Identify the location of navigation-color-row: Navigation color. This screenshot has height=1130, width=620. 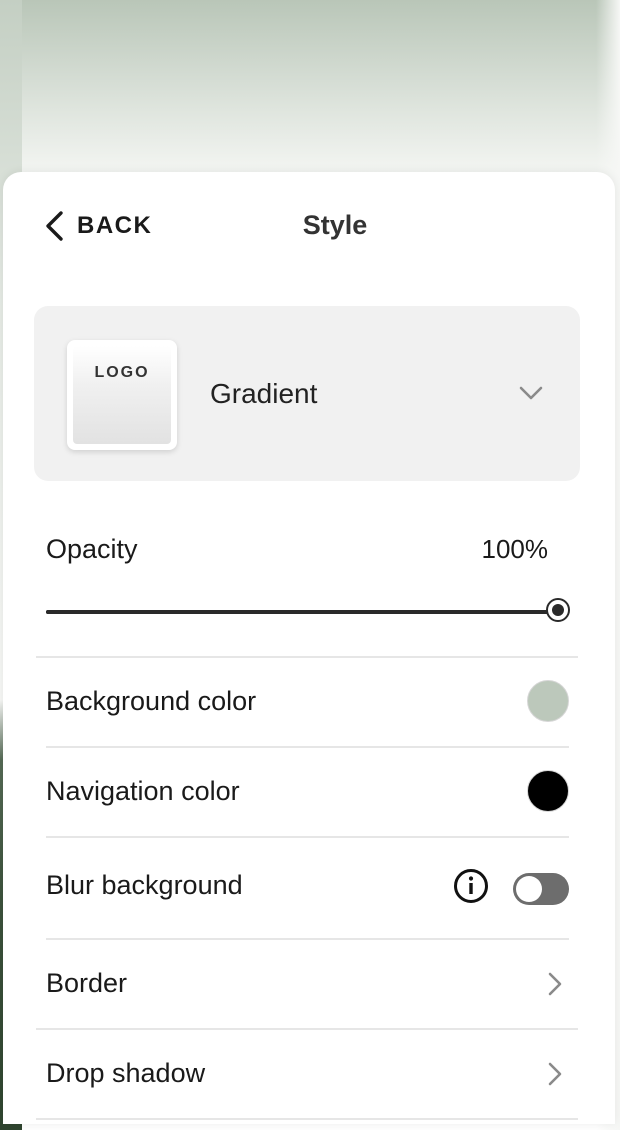
(307, 792).